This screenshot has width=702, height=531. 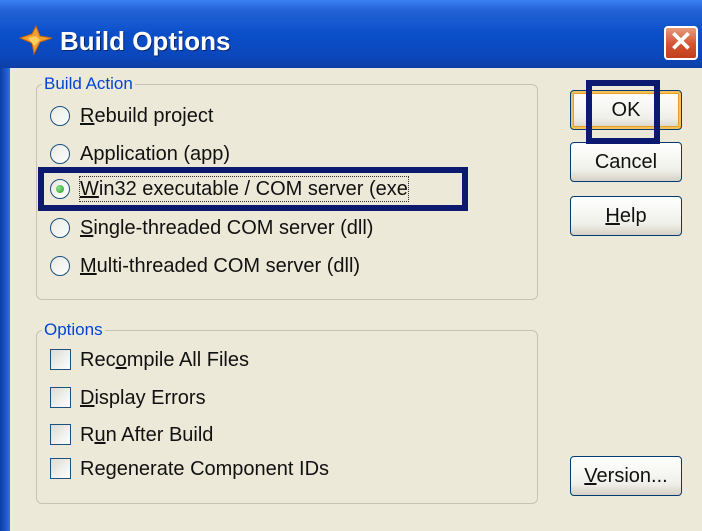 What do you see at coordinates (147, 435) in the screenshot?
I see `checkbox-label: Run After Build` at bounding box center [147, 435].